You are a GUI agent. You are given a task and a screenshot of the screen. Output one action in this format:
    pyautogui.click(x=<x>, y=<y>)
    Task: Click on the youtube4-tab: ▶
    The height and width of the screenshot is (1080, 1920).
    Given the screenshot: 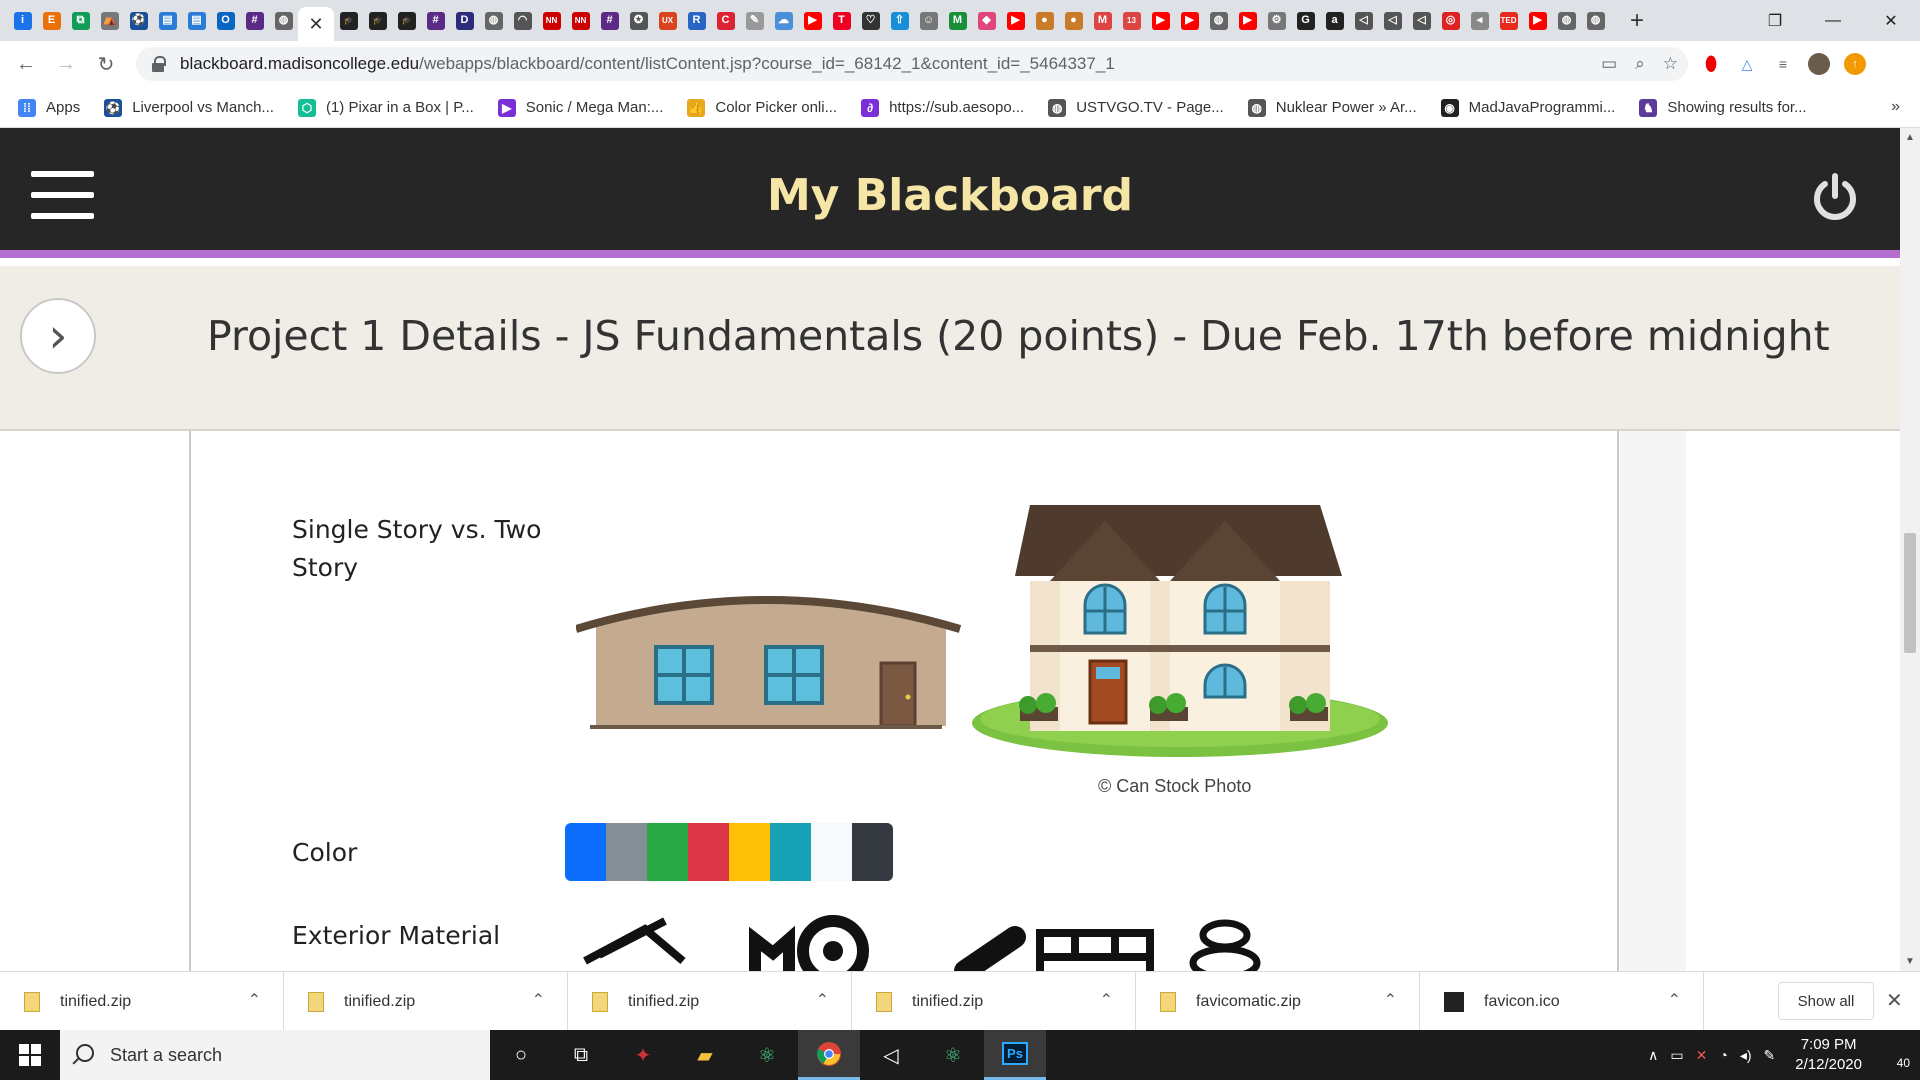 What is the action you would take?
    pyautogui.click(x=1189, y=21)
    